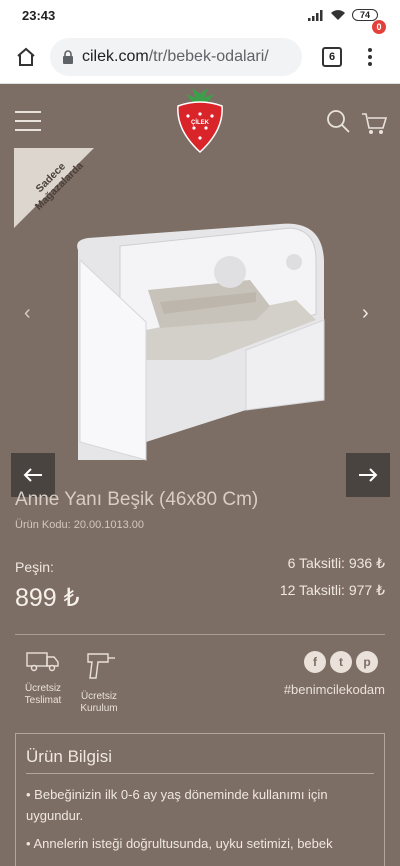  I want to click on gallery-next-button, so click(368, 475).